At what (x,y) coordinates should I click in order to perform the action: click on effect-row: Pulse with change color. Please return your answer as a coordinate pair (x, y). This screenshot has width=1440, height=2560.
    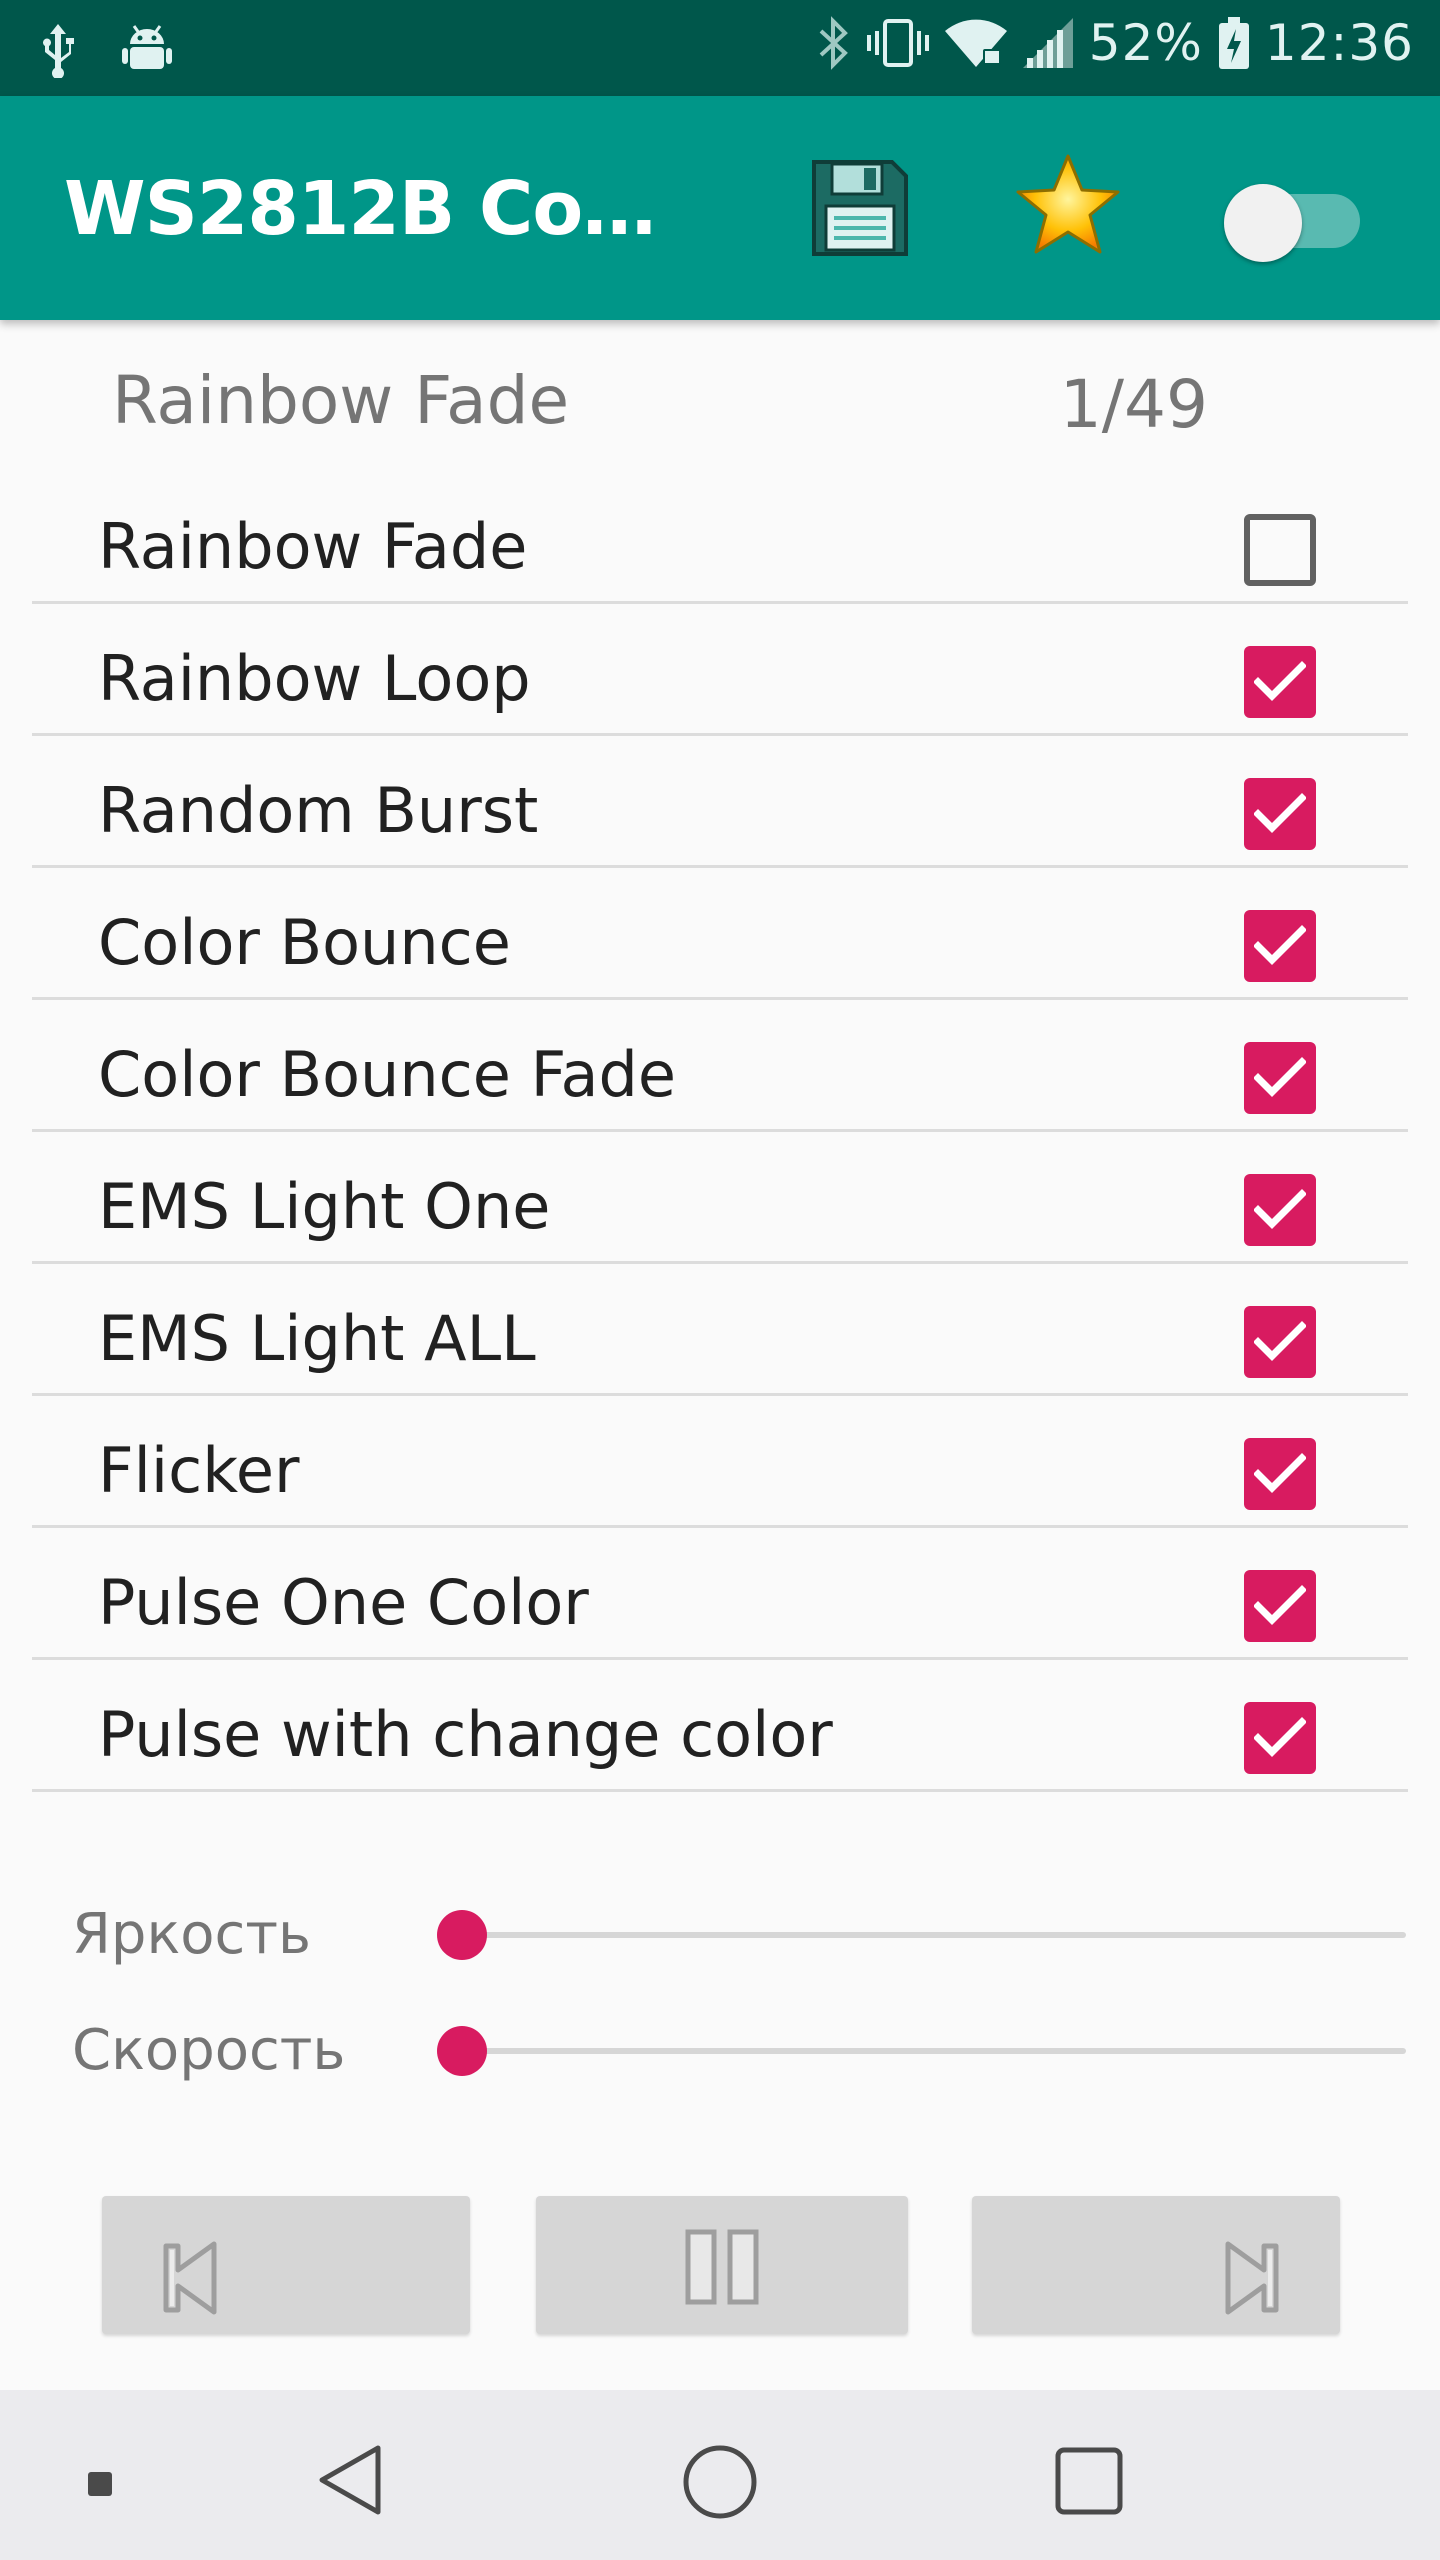
    Looking at the image, I should click on (720, 1726).